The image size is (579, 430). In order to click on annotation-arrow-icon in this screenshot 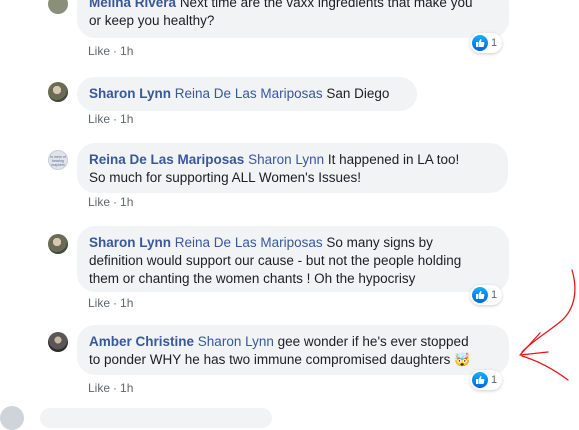, I will do `click(547, 325)`.